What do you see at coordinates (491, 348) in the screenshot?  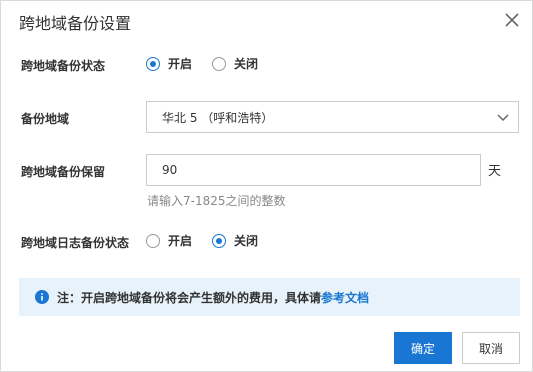 I see `cancel-button: 取消` at bounding box center [491, 348].